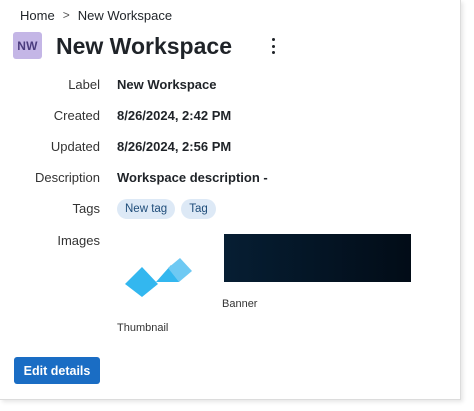 The image size is (474, 411). Describe the element at coordinates (144, 46) in the screenshot. I see `page-title: New Workspace` at that location.